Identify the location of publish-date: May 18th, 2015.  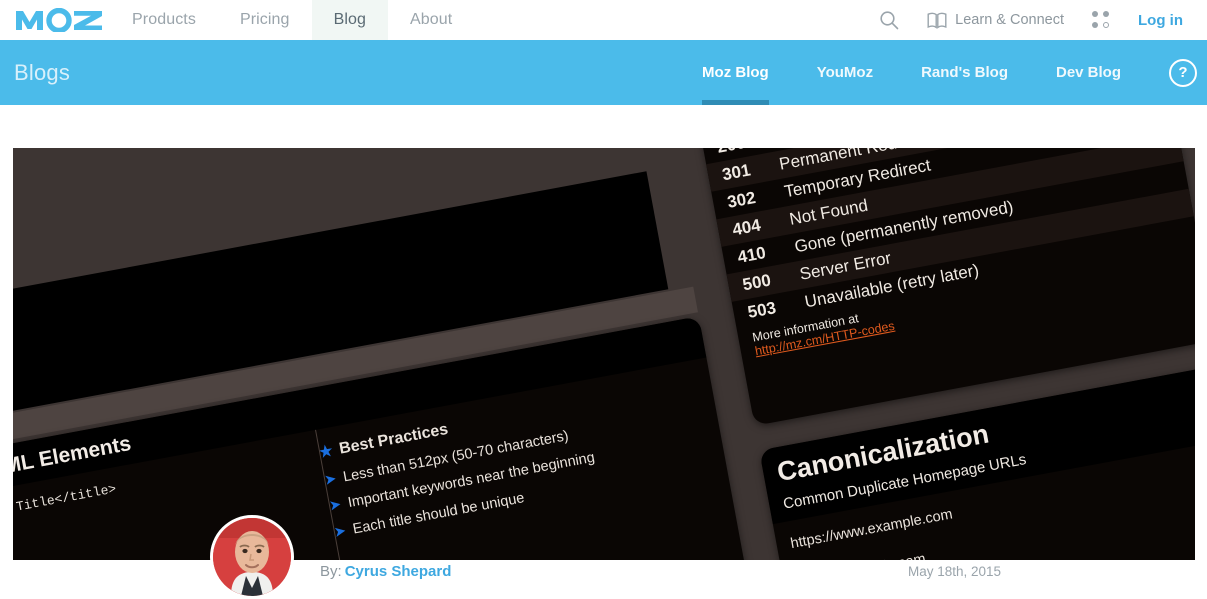
(955, 571).